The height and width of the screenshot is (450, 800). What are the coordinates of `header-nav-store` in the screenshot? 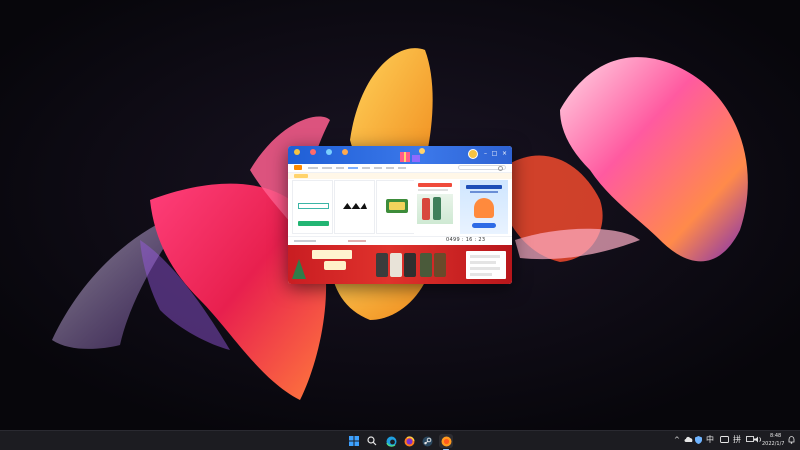 It's located at (313, 155).